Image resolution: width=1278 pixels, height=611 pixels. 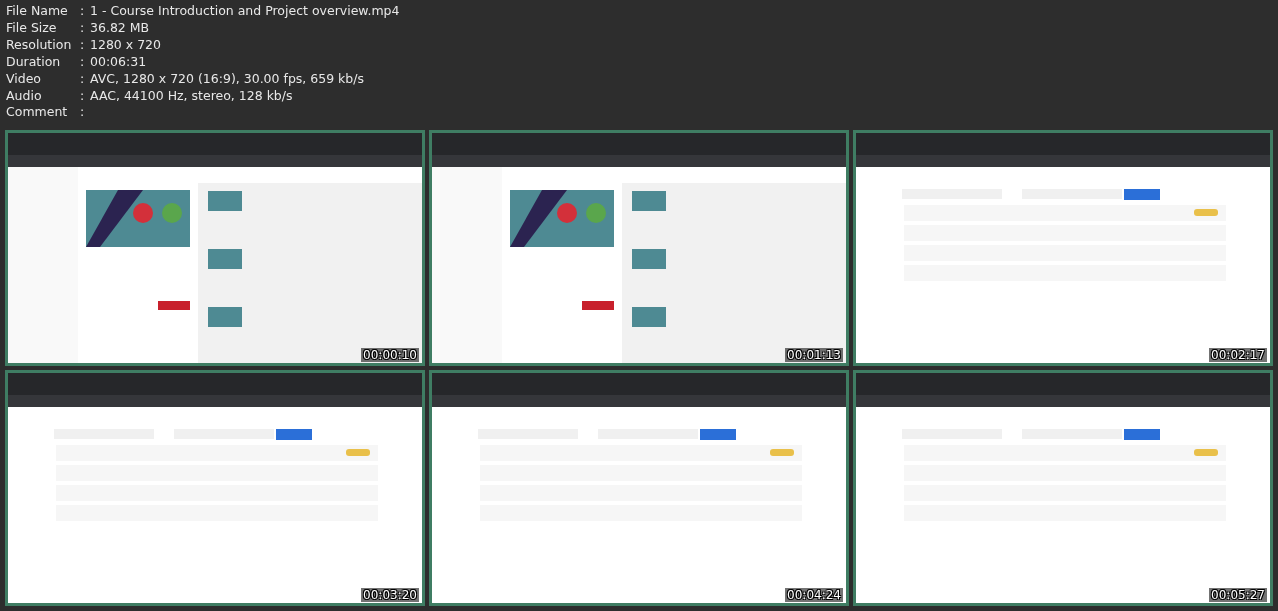 I want to click on timestamp: 00:02:17, so click(x=1238, y=355).